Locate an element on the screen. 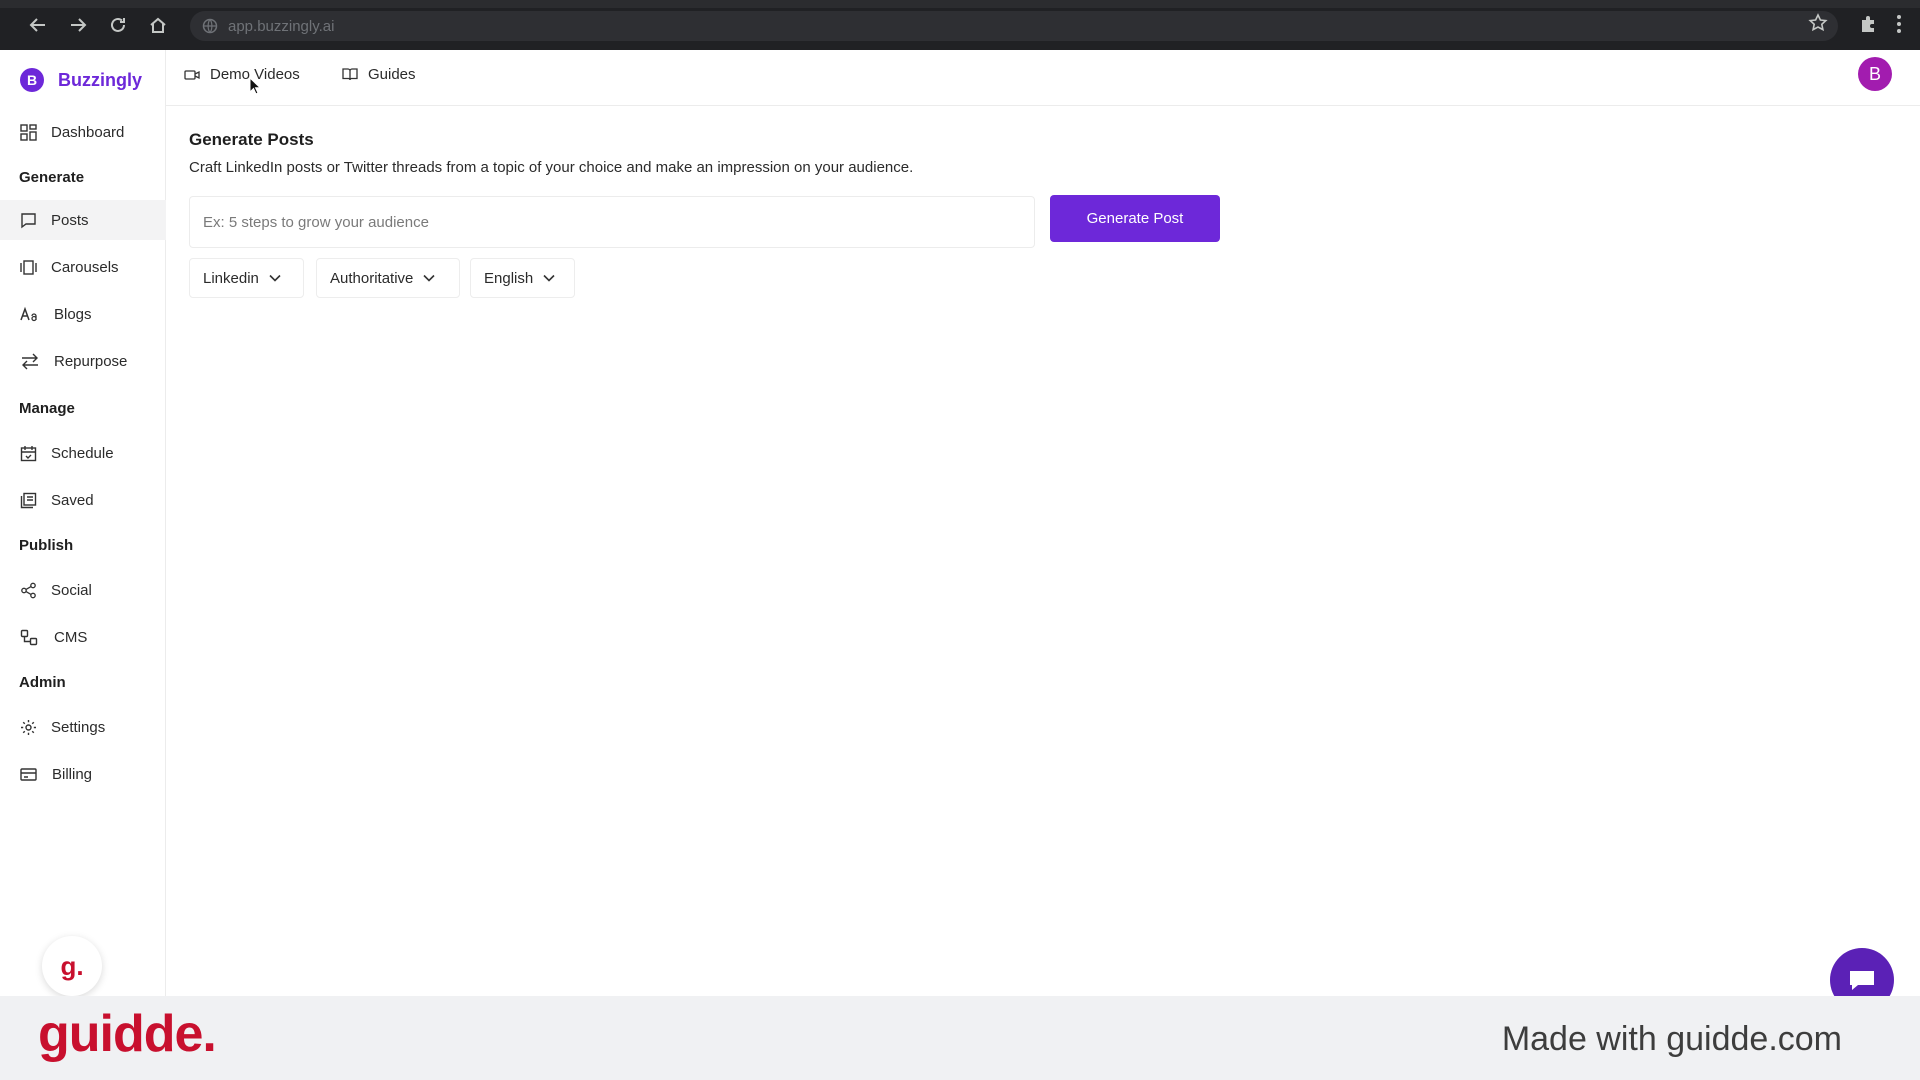 The height and width of the screenshot is (1080, 1920). sidebar-item-billing: Billing is located at coordinates (83, 774).